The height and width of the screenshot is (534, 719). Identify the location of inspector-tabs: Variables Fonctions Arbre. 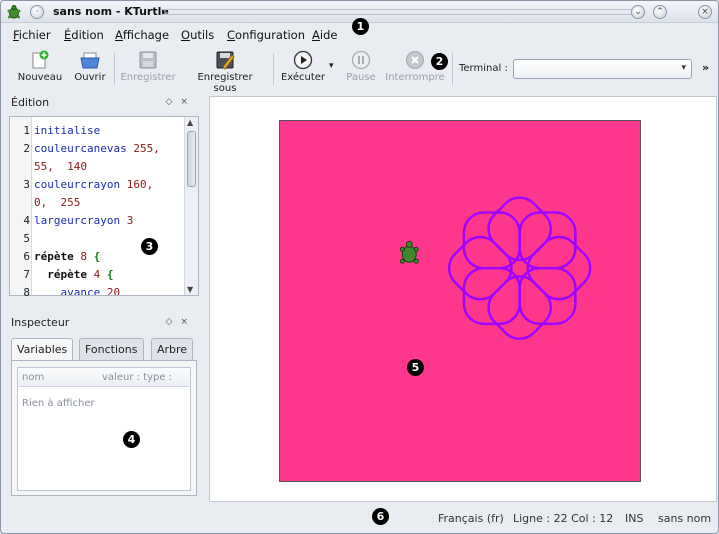
(104, 349).